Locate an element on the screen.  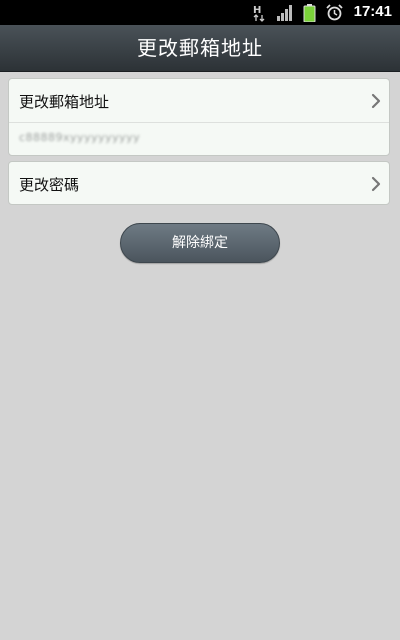
title-bar: 更改郵箱地址 is located at coordinates (200, 48).